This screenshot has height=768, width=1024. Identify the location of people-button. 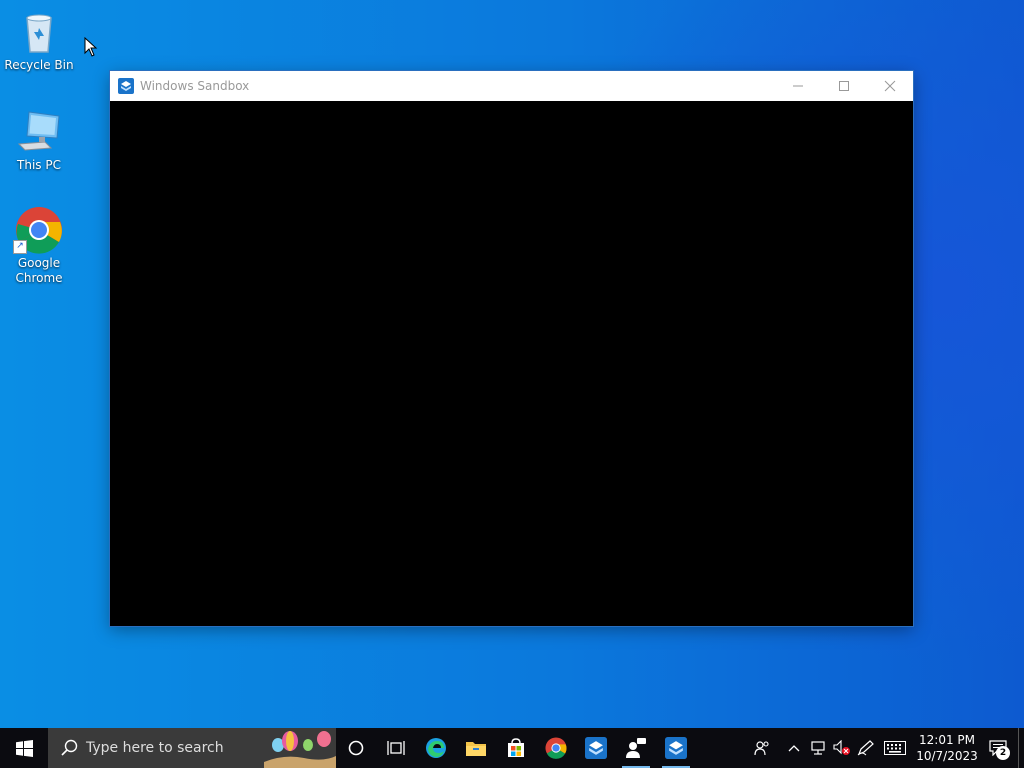
(762, 748).